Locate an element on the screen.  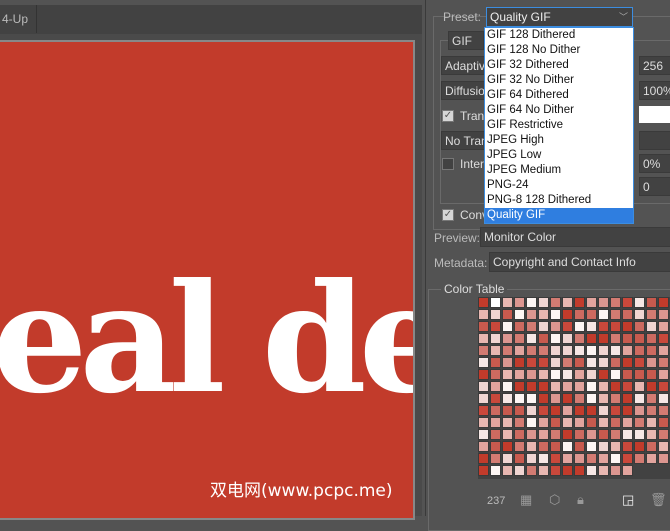
transparency-dither-select: No Trans is located at coordinates (463, 140).